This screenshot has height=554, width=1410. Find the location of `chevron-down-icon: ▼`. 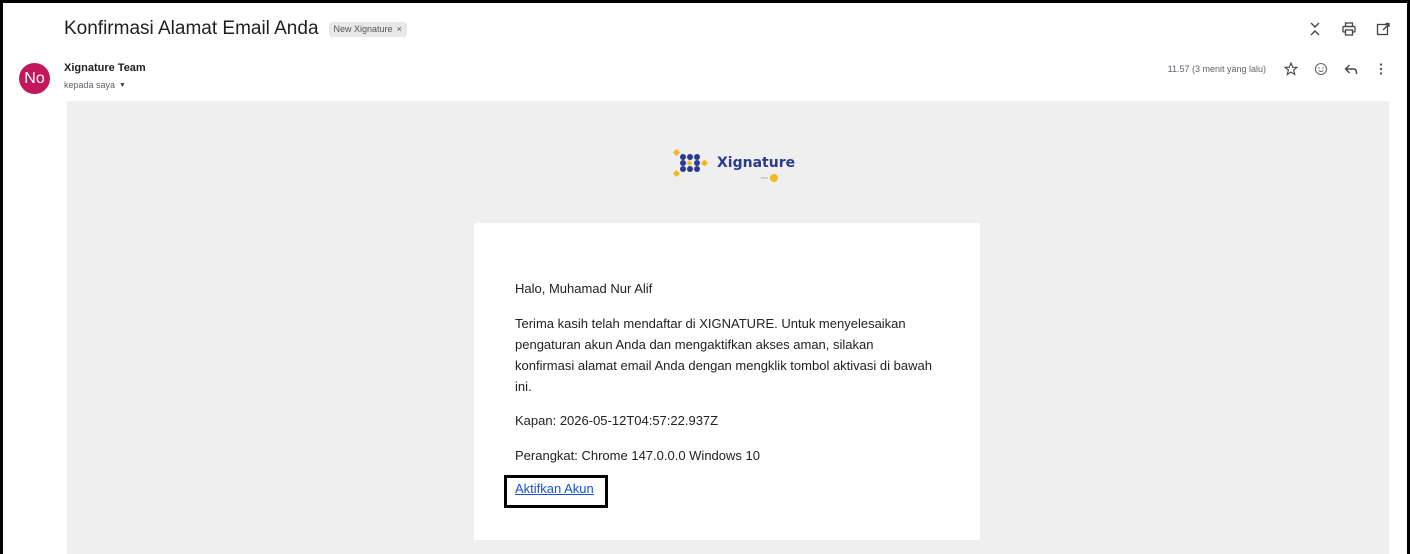

chevron-down-icon: ▼ is located at coordinates (122, 85).